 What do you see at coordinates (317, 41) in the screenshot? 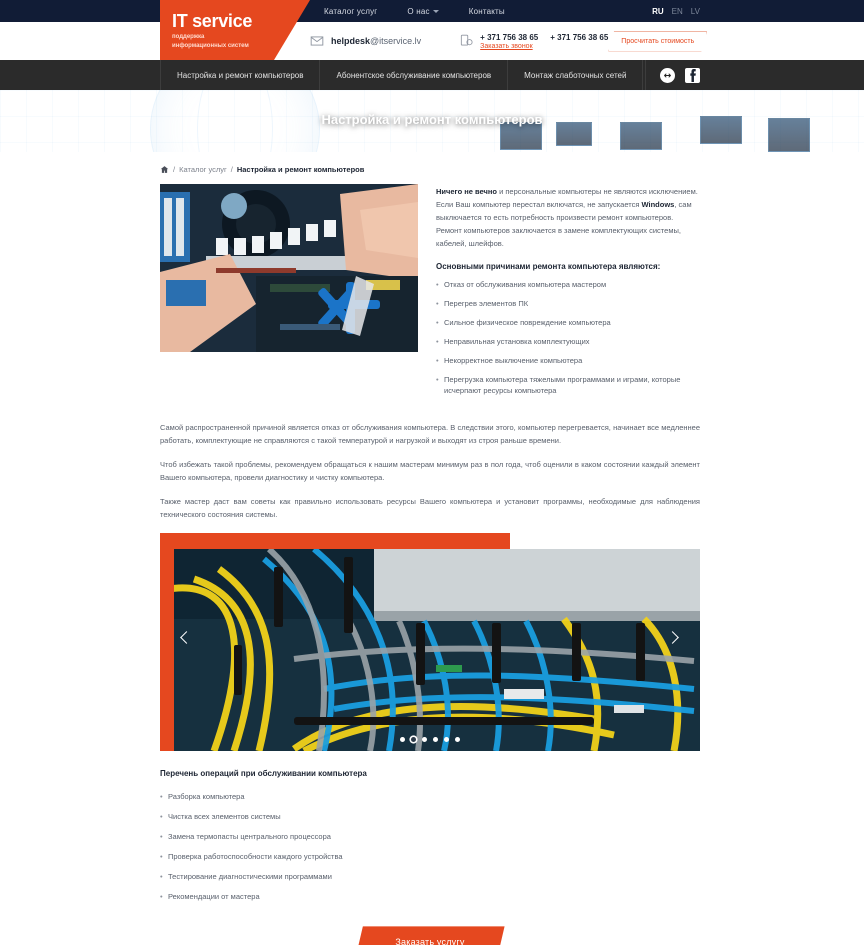
I see `envelope-icon` at bounding box center [317, 41].